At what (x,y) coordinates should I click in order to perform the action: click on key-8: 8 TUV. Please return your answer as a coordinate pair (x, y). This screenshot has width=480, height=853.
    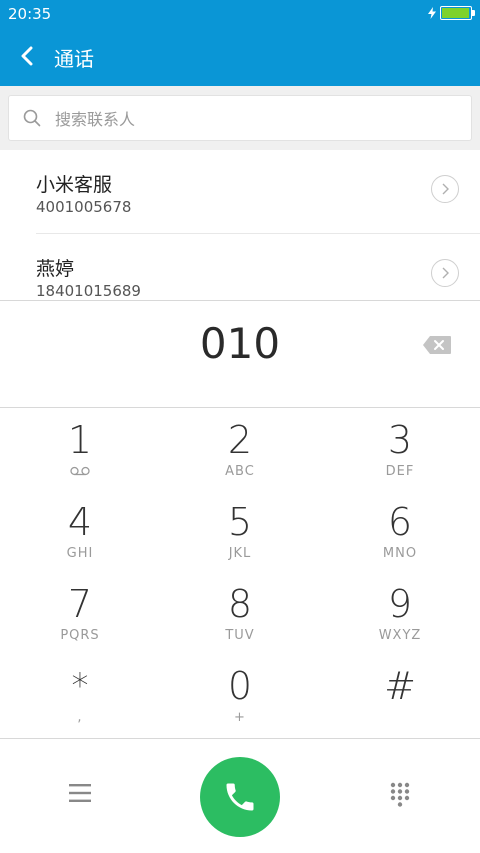
    Looking at the image, I should click on (240, 613).